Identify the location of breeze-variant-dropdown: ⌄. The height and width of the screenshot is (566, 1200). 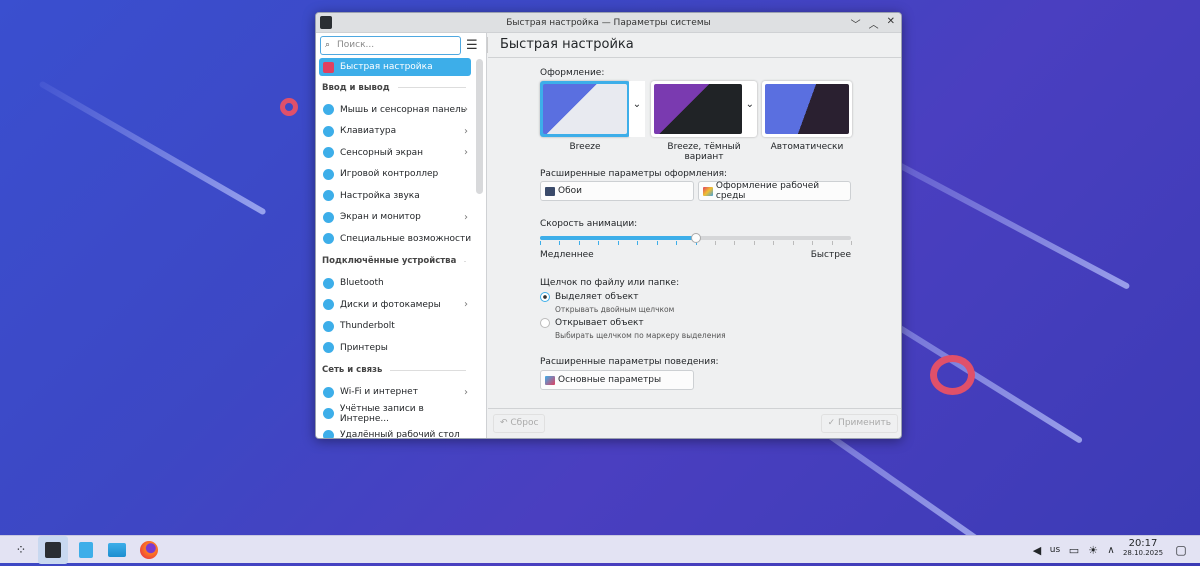
(637, 109).